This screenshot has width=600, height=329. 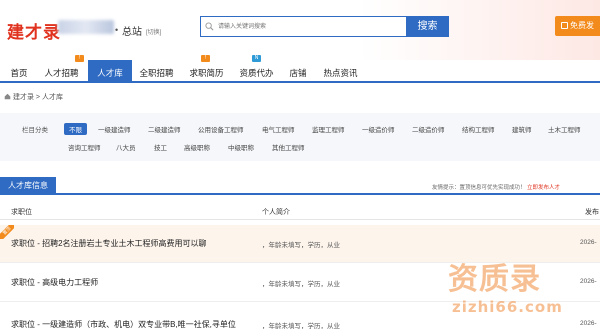 I want to click on nav-item-talent-recruit: 人才招聘!, so click(x=61, y=69).